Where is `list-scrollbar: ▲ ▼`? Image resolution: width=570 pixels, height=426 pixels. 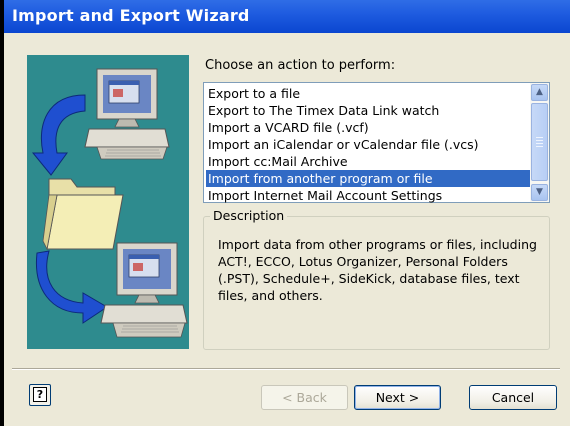
list-scrollbar: ▲ ▼ is located at coordinates (539, 142).